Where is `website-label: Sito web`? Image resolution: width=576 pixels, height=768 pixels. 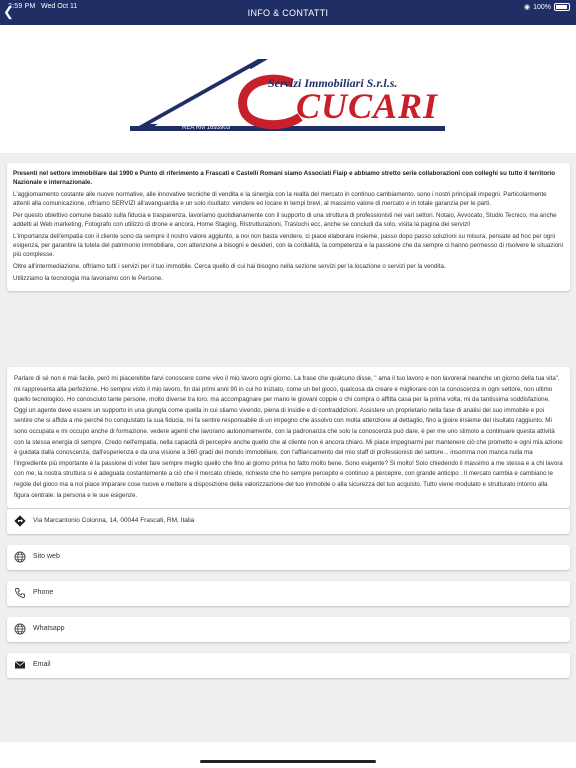 website-label: Sito web is located at coordinates (46, 556).